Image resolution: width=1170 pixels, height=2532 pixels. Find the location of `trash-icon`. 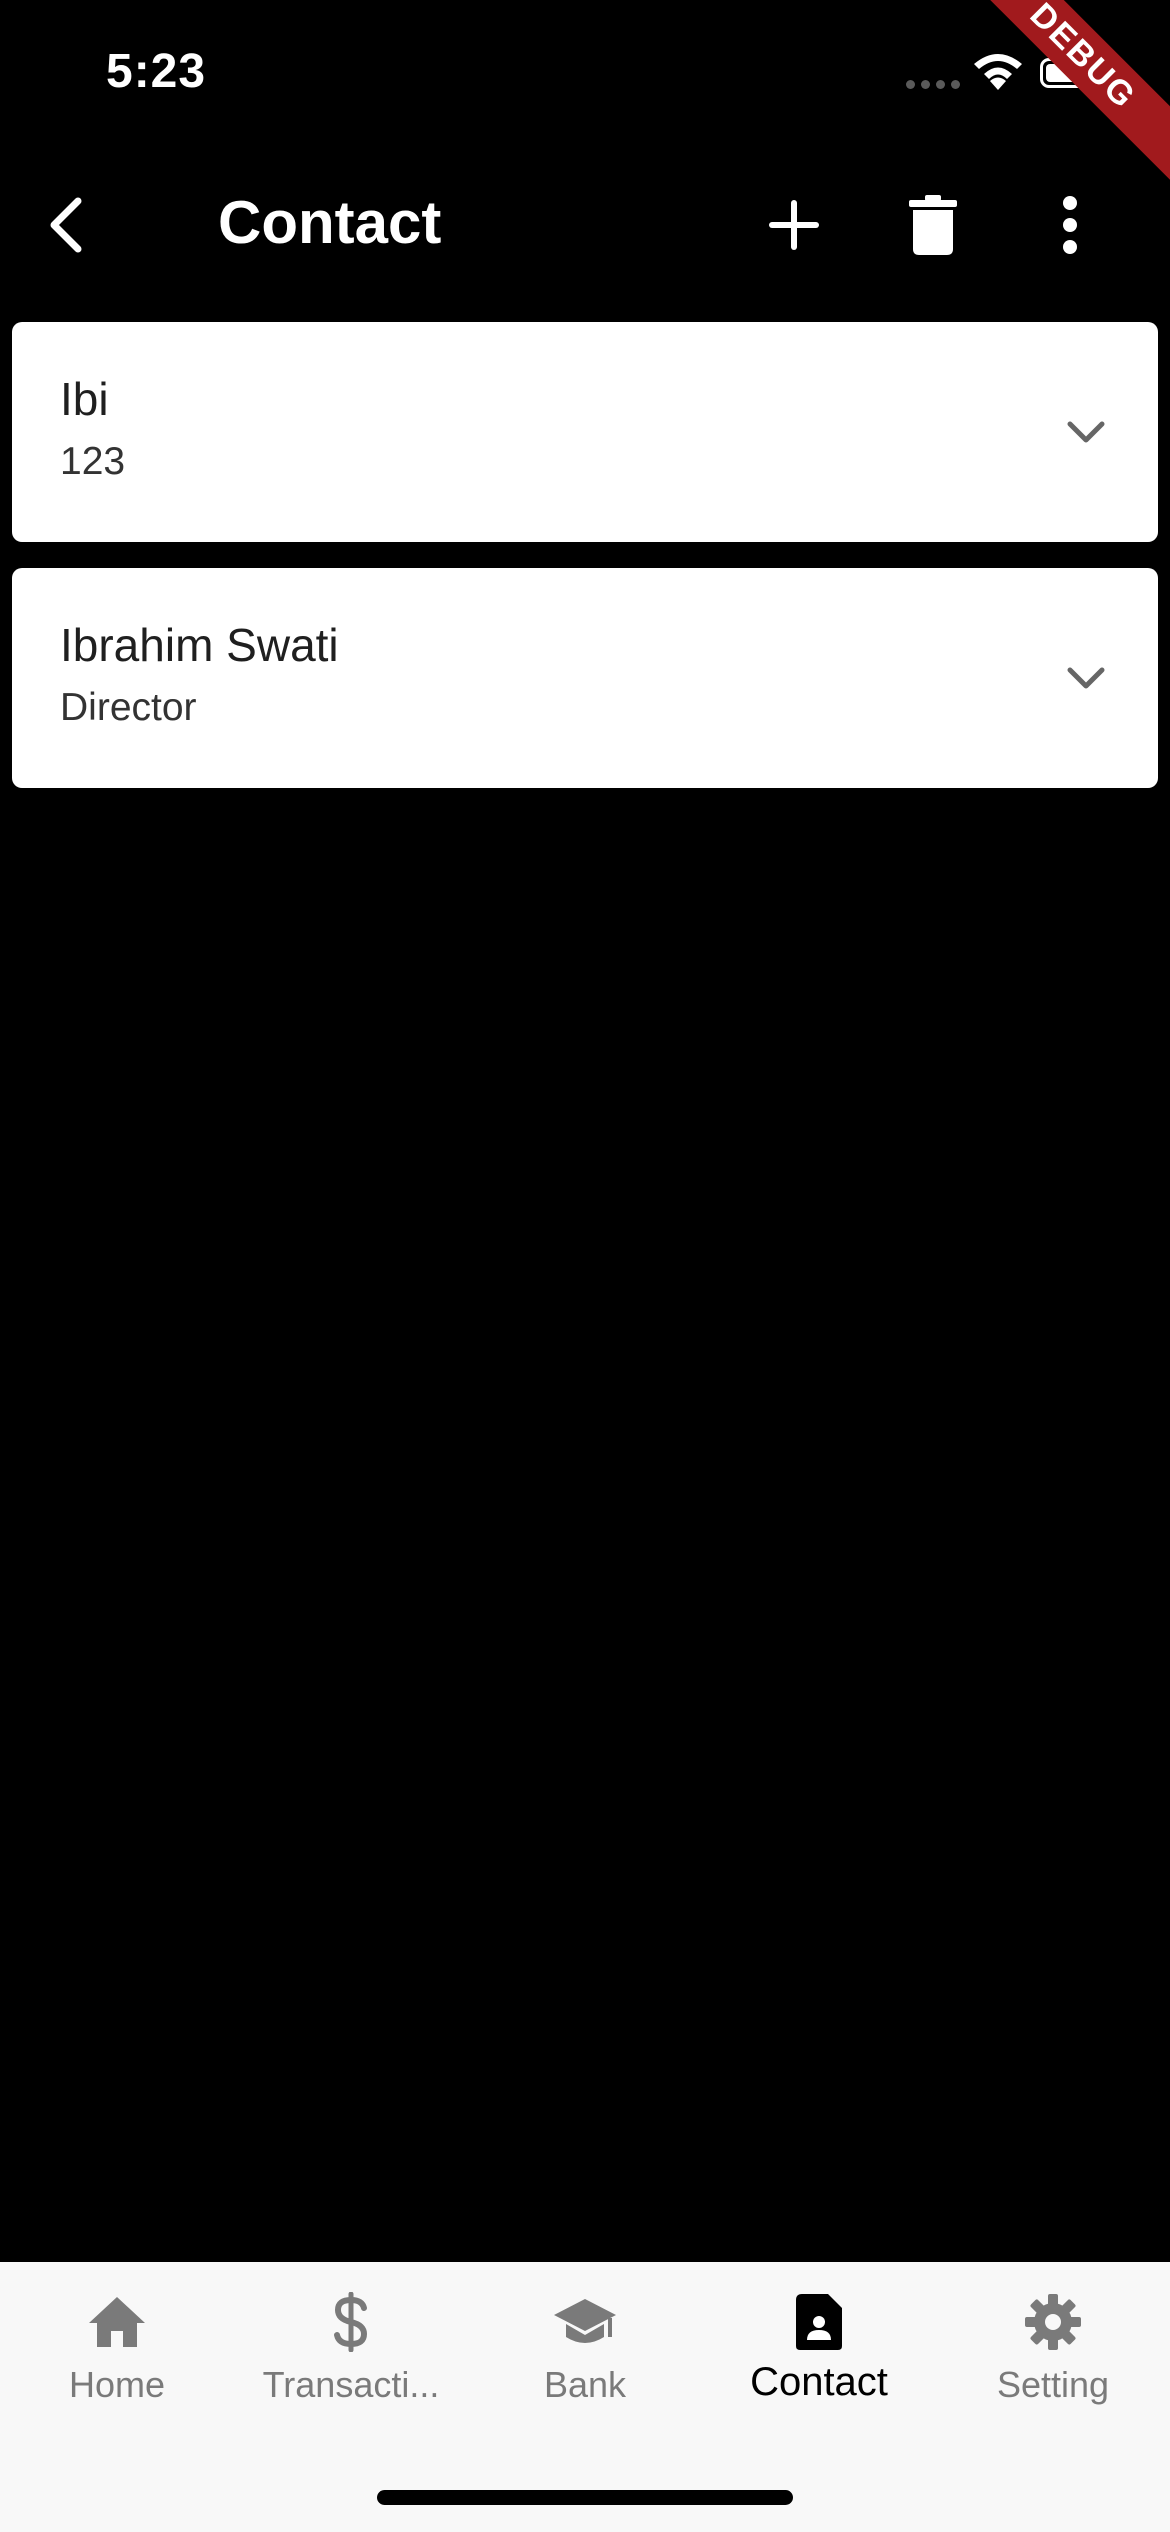

trash-icon is located at coordinates (933, 225).